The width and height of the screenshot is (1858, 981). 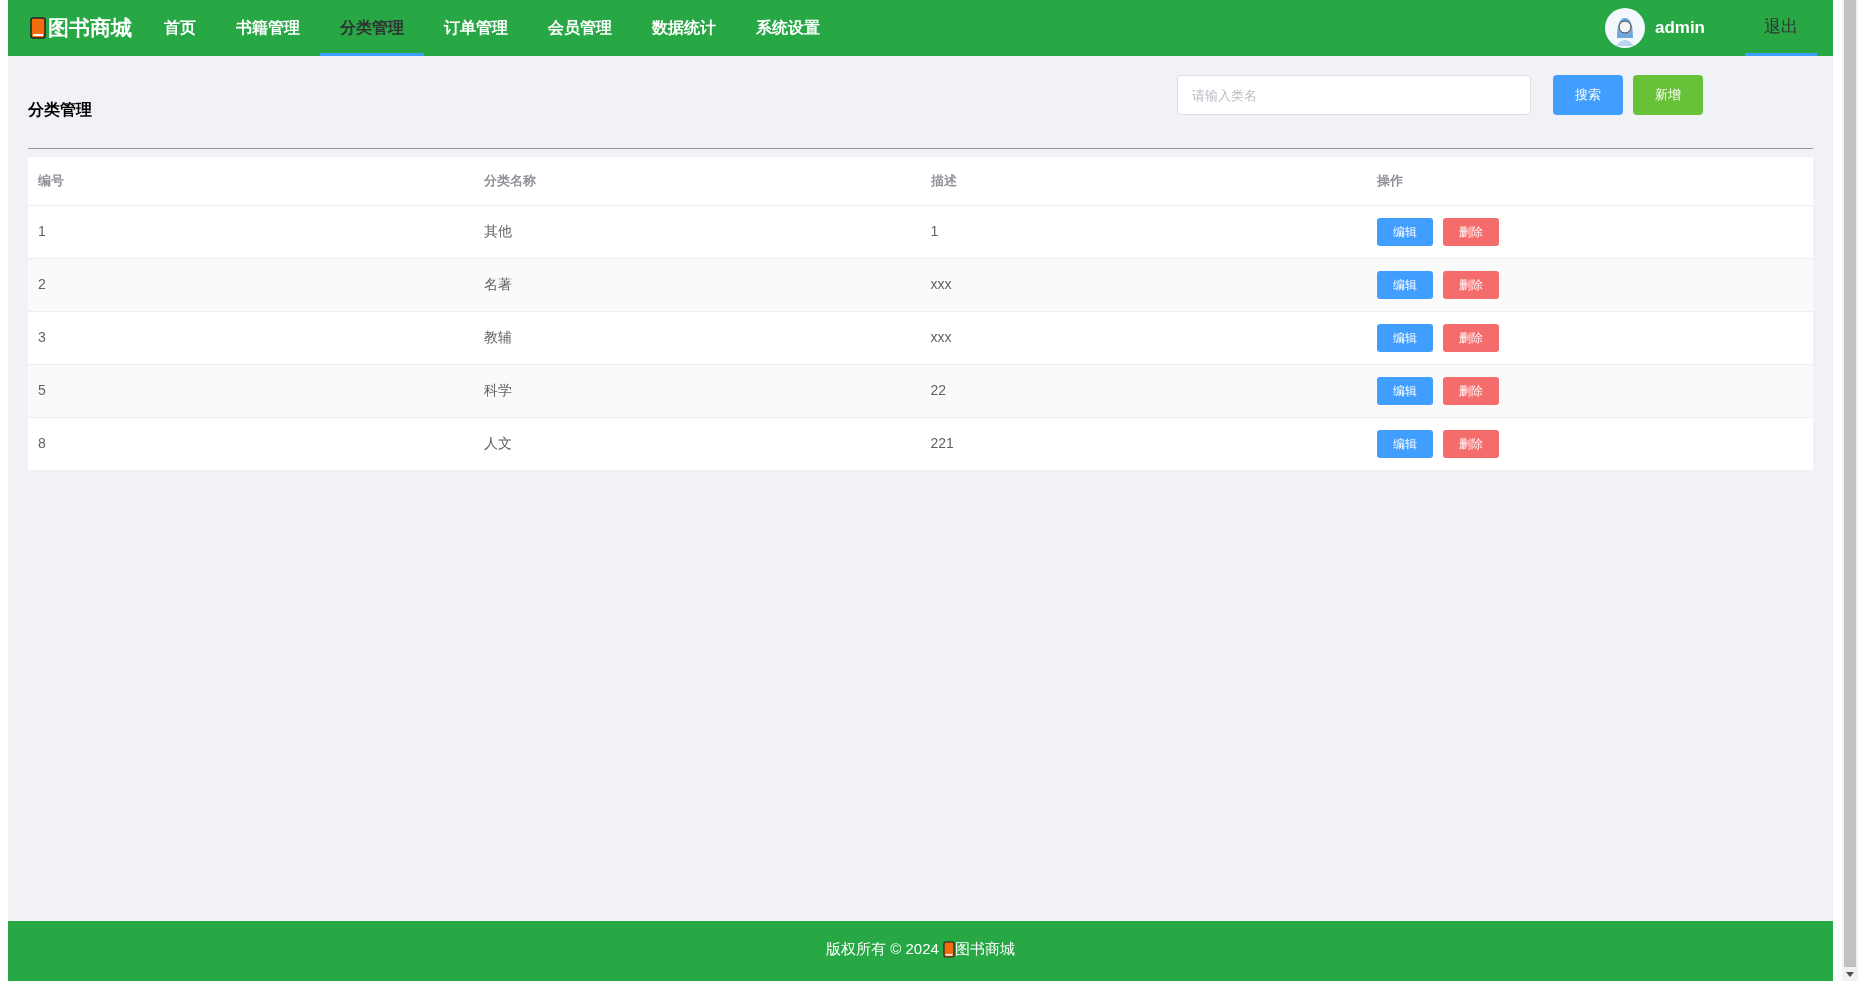 What do you see at coordinates (788, 28) in the screenshot?
I see `nav-tab: 系统设置` at bounding box center [788, 28].